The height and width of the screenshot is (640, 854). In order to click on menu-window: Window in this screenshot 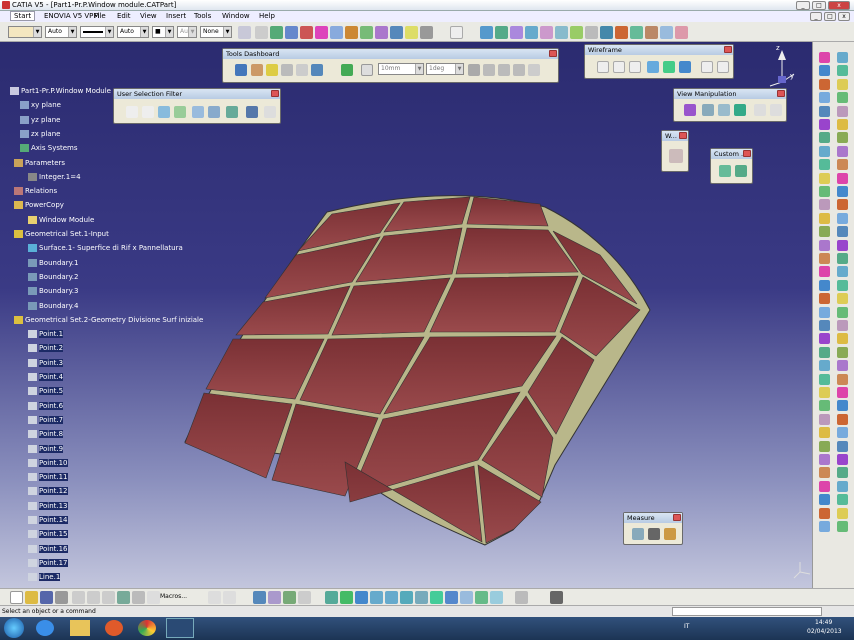, I will do `click(236, 16)`.